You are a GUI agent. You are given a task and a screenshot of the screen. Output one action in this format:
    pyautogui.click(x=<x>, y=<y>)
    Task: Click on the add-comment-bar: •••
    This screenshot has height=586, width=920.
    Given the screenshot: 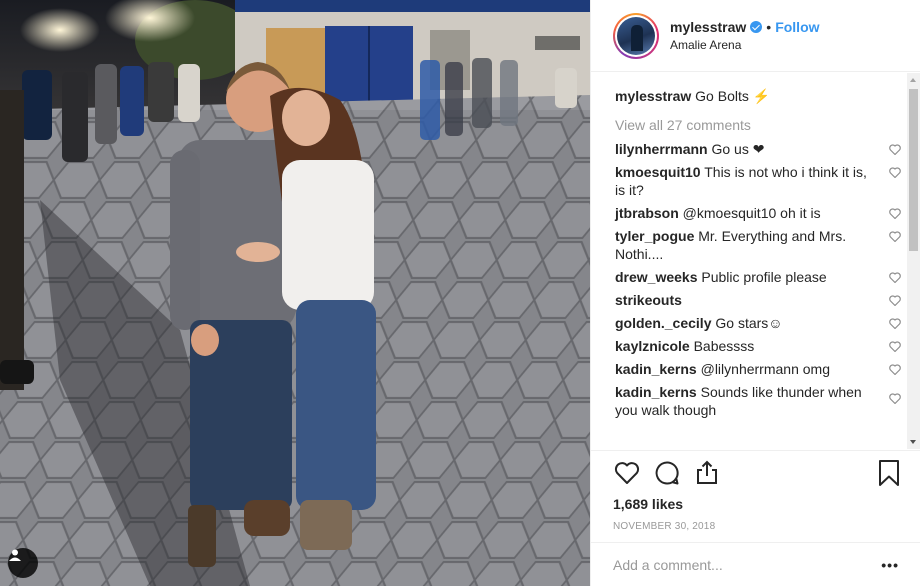 What is the action you would take?
    pyautogui.click(x=755, y=564)
    